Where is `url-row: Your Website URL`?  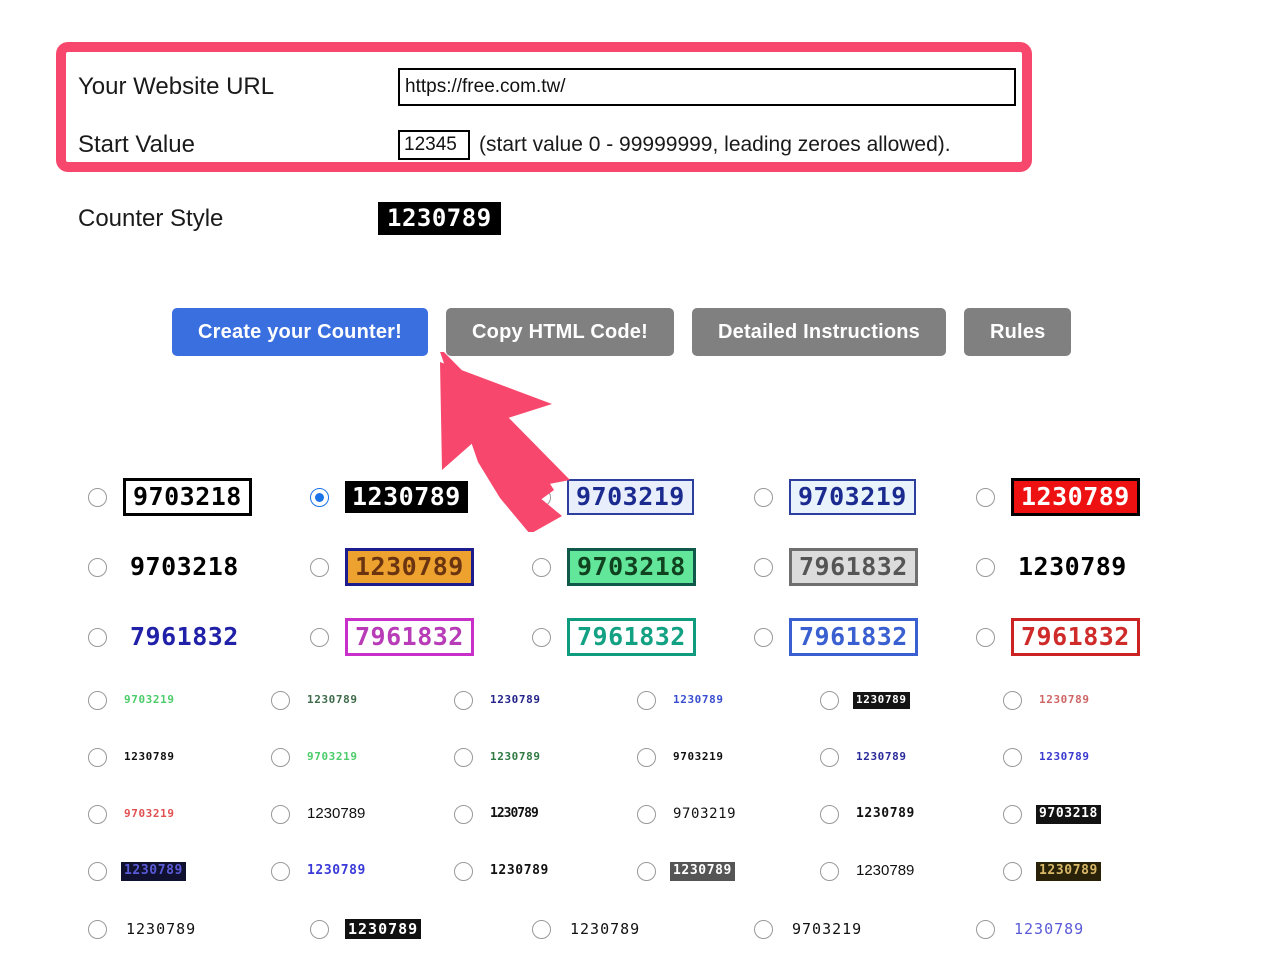
url-row: Your Website URL is located at coordinates (547, 87).